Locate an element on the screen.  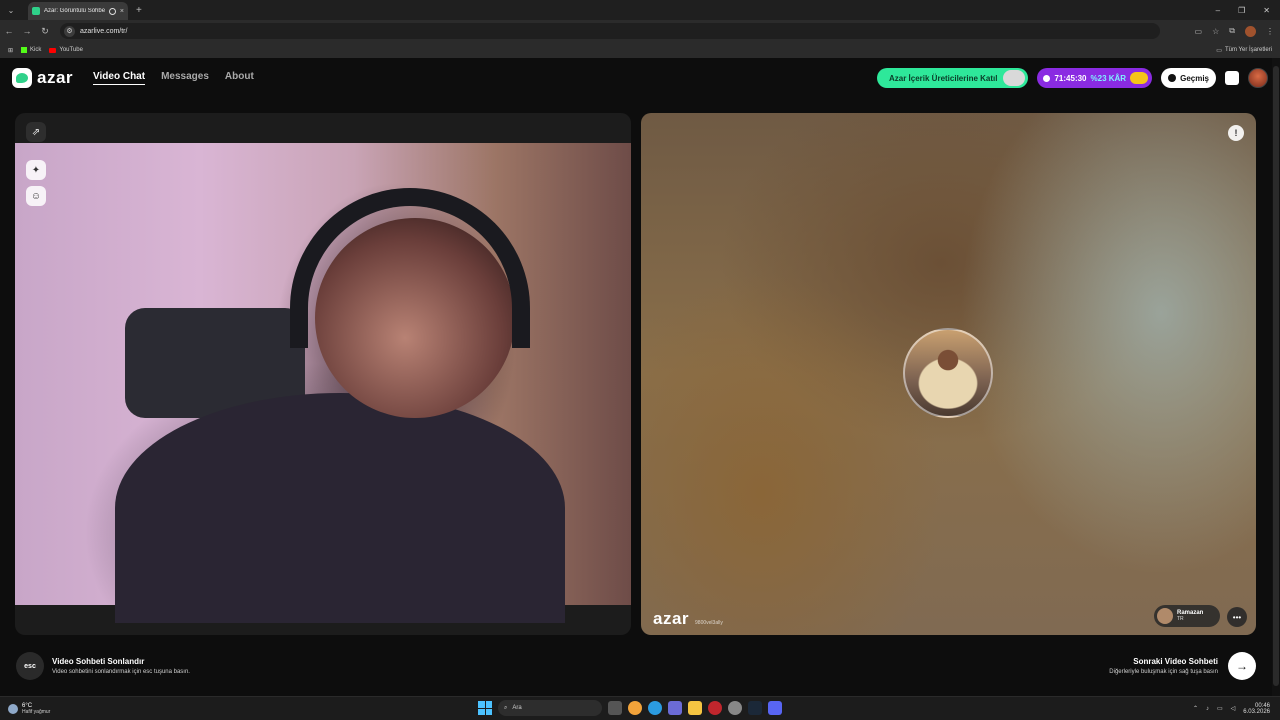
coins-icon is located at coordinates (1139, 78).